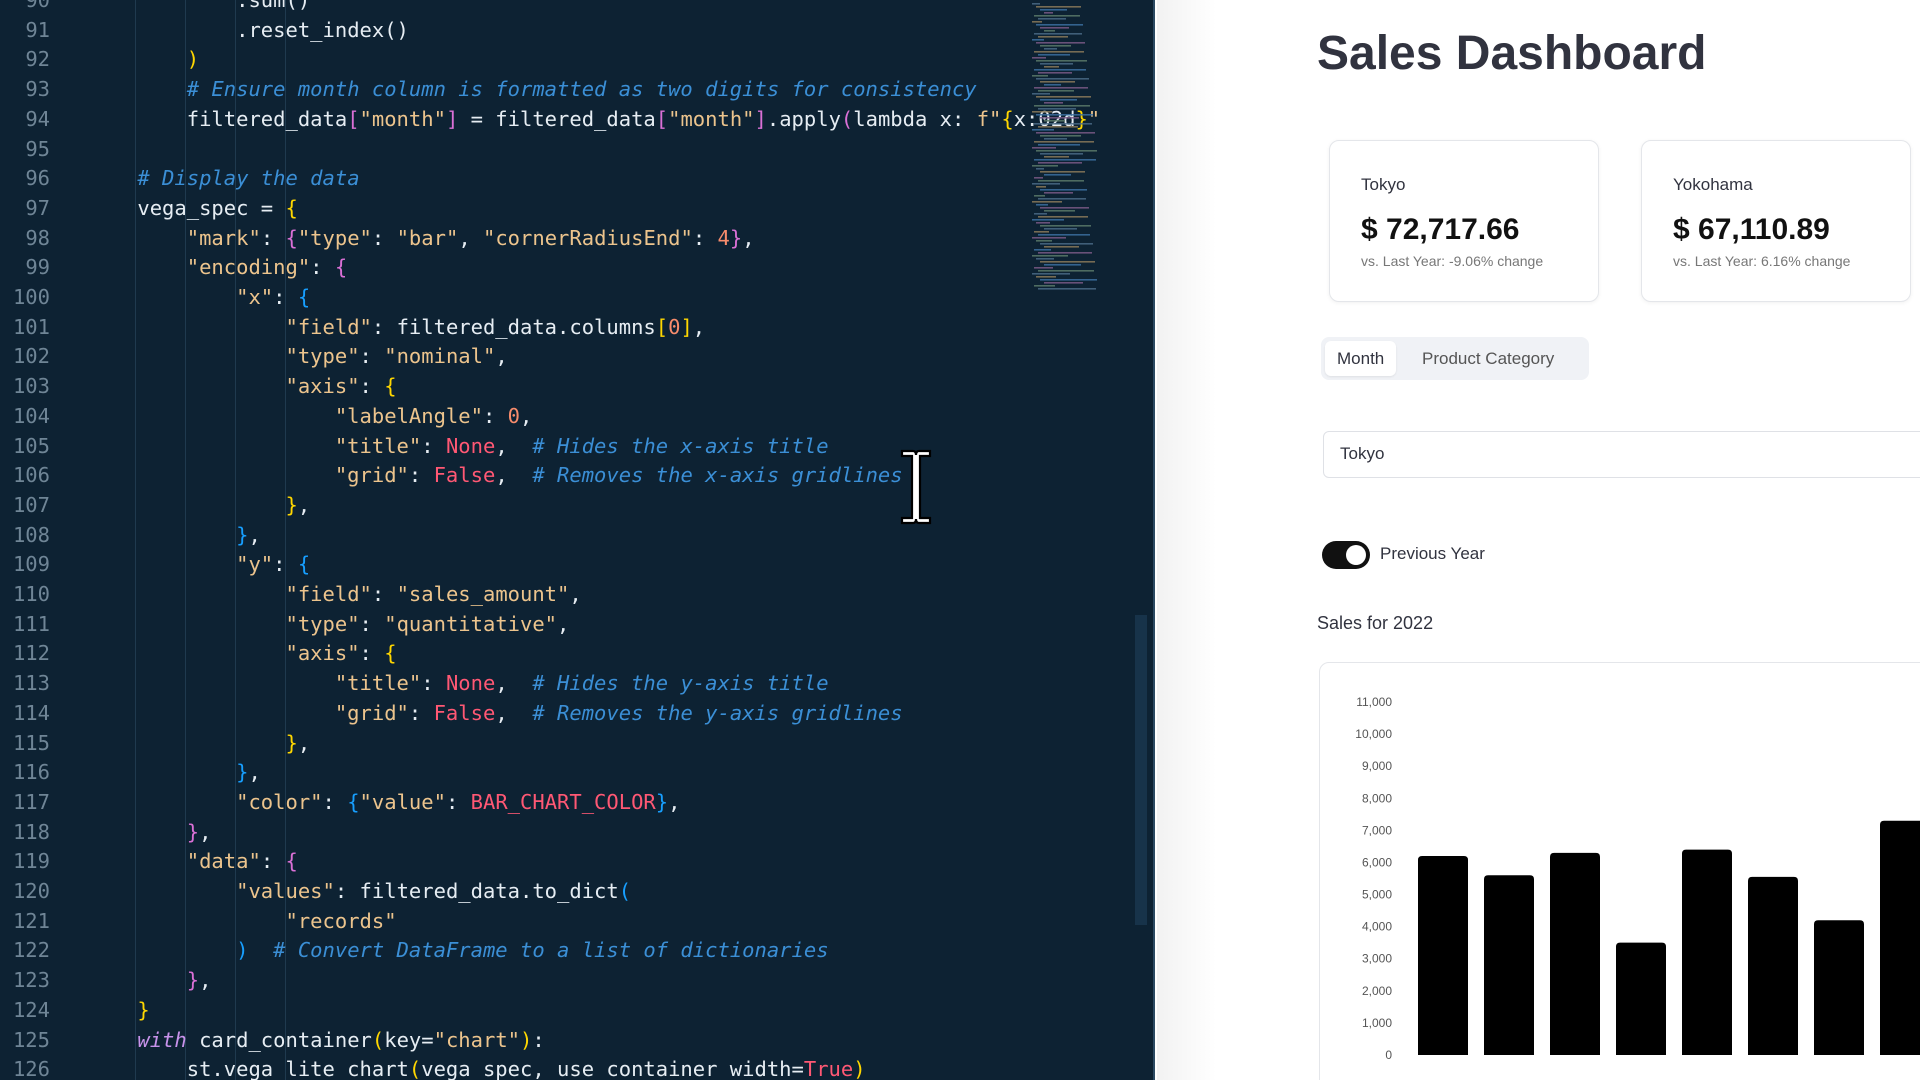 The height and width of the screenshot is (1080, 1920). I want to click on code-line: 123 },, so click(515, 980).